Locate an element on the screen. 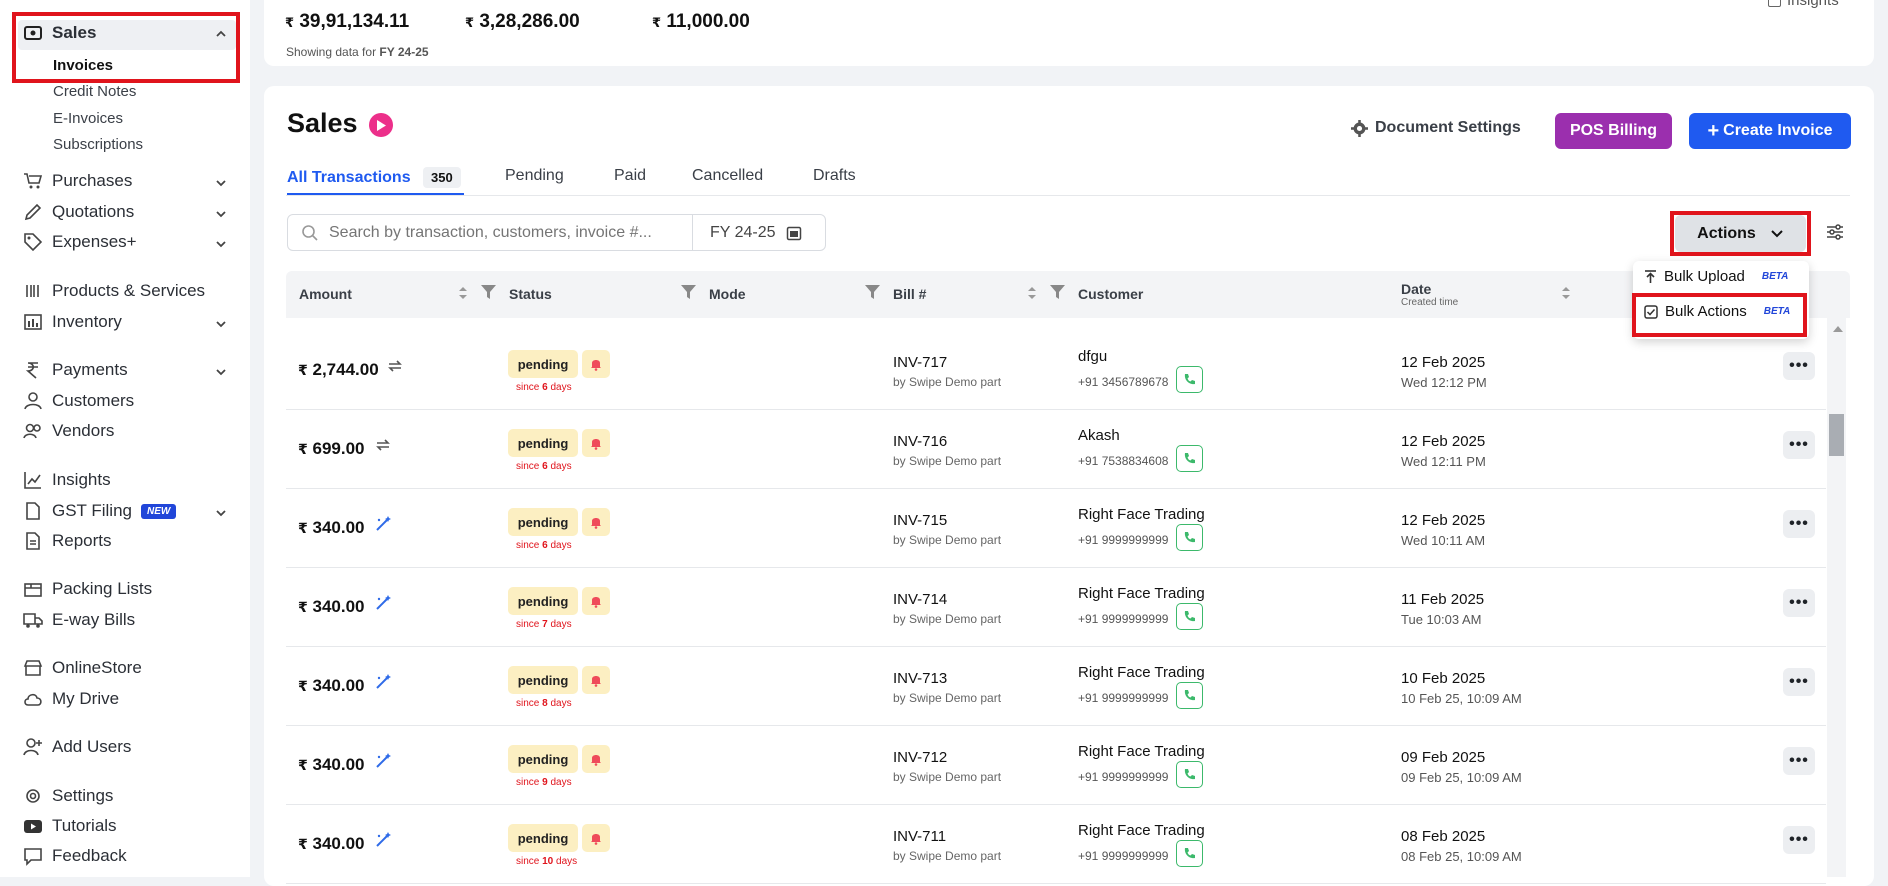 The width and height of the screenshot is (1888, 886). sidebar-item-quotations: Quotations is located at coordinates (78, 212).